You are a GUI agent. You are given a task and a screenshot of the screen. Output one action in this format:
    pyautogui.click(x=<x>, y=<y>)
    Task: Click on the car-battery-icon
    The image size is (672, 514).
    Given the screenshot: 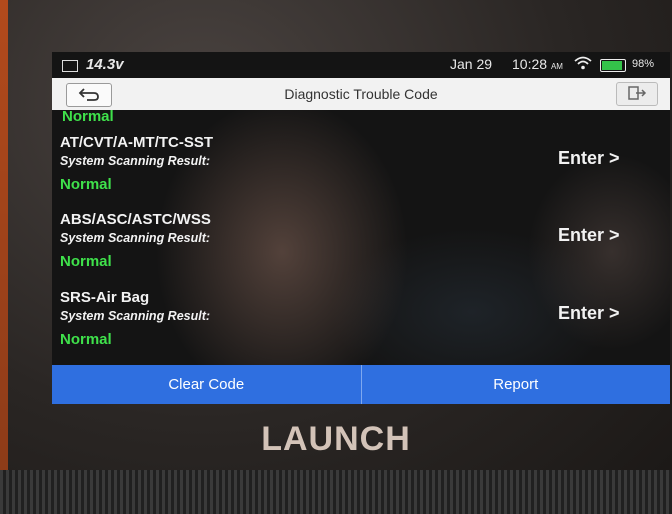 What is the action you would take?
    pyautogui.click(x=70, y=66)
    